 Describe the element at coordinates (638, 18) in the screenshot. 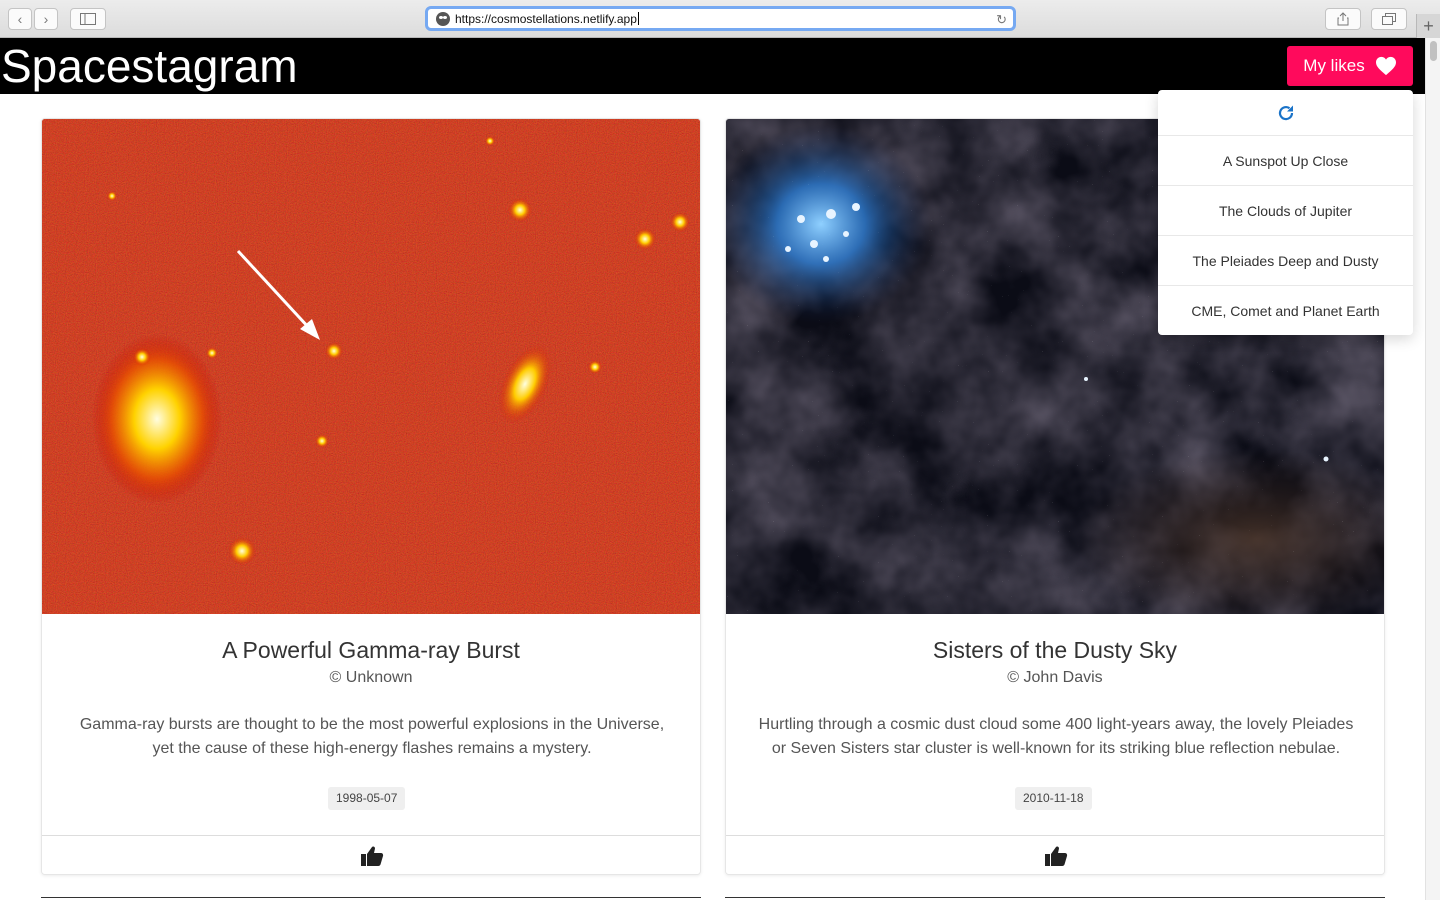

I see `text-caret` at that location.